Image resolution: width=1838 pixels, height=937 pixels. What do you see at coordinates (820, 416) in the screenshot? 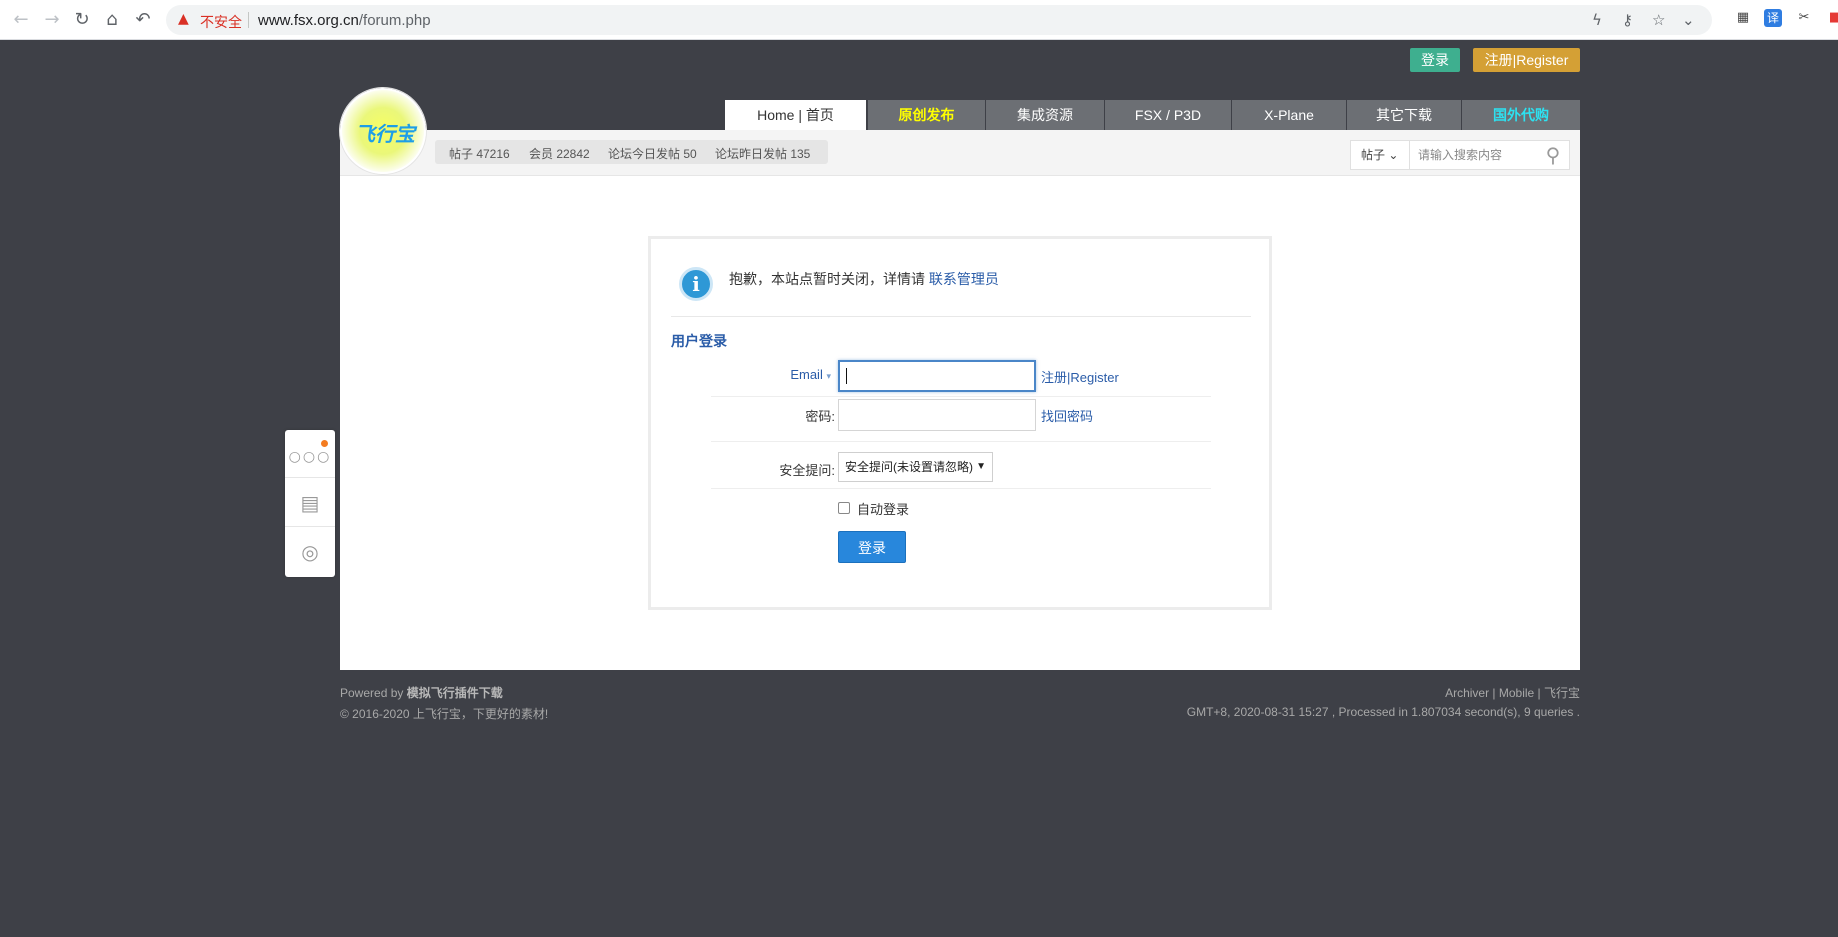
I see `password-label: 密码:` at bounding box center [820, 416].